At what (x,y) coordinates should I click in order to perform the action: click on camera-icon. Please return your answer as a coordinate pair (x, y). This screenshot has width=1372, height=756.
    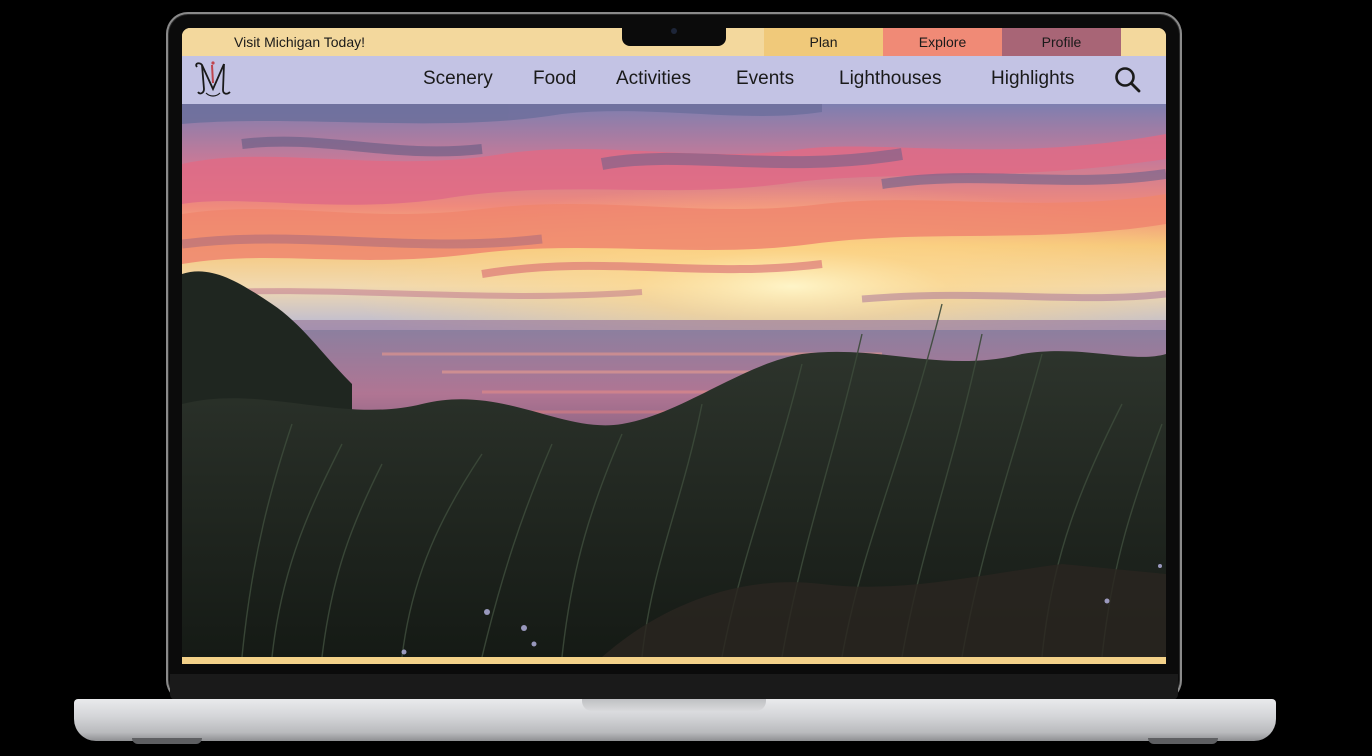
    Looking at the image, I should click on (674, 31).